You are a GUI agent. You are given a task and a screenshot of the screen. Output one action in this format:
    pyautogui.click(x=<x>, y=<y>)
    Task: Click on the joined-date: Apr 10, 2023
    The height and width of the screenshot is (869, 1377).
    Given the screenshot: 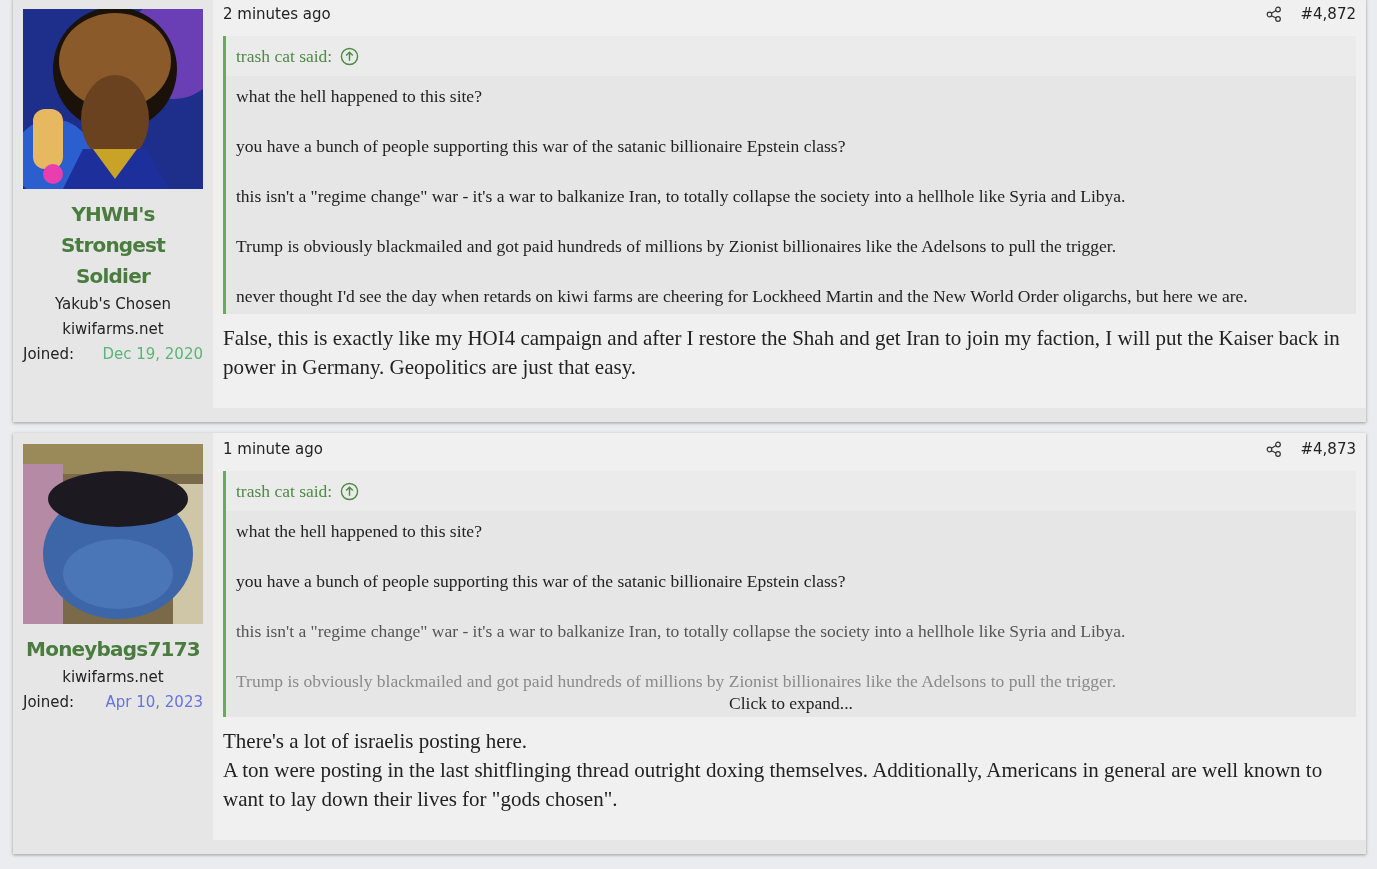 What is the action you would take?
    pyautogui.click(x=154, y=702)
    